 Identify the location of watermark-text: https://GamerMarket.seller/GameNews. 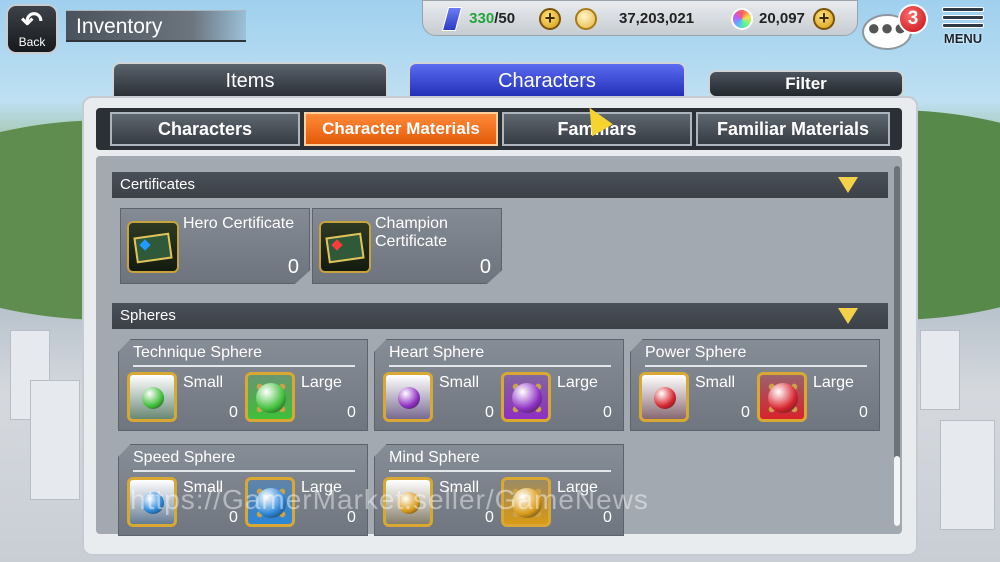
(389, 499).